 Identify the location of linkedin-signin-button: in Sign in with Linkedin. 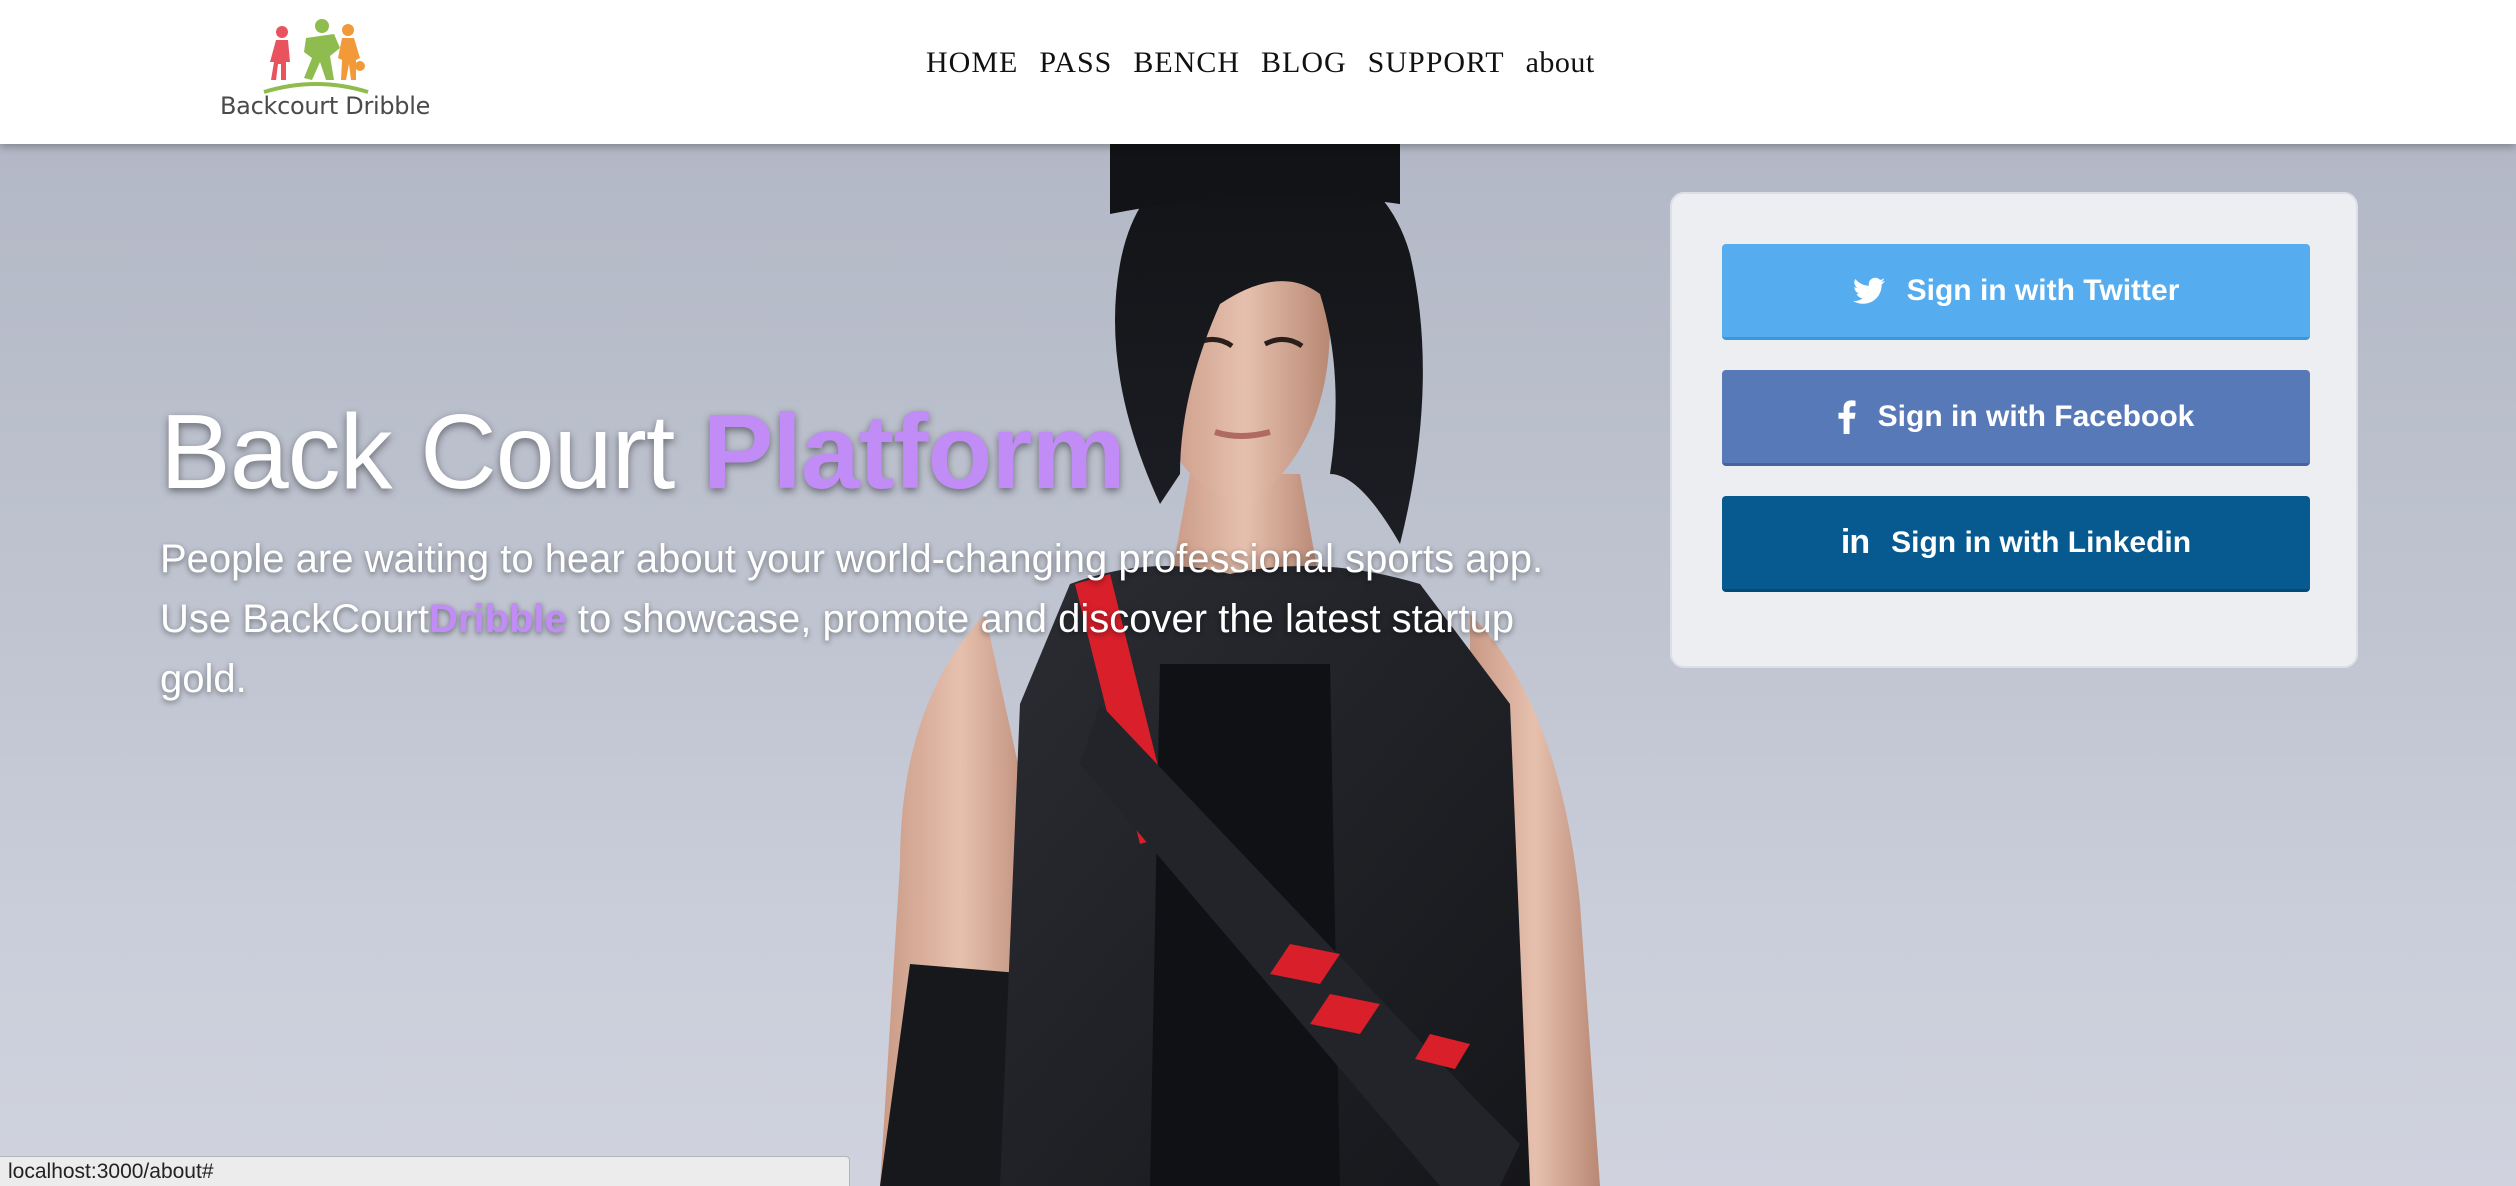
(2016, 544).